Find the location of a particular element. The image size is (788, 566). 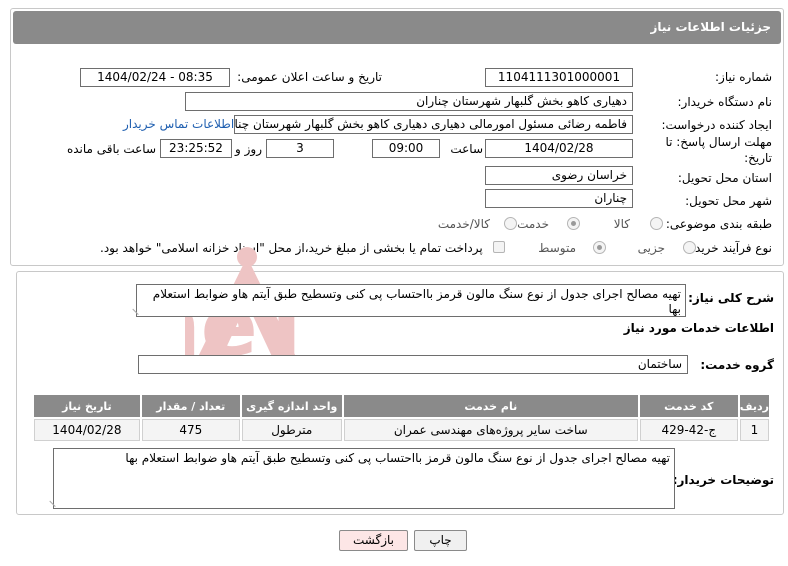

category-goods-label: کالا is located at coordinates (621, 224).